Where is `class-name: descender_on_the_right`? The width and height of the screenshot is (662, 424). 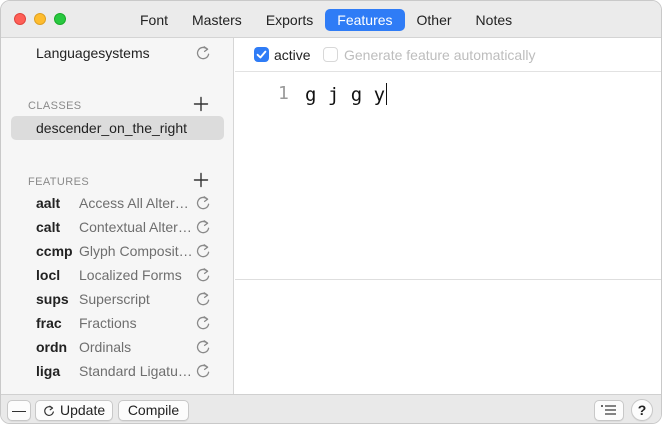
class-name: descender_on_the_right is located at coordinates (112, 128).